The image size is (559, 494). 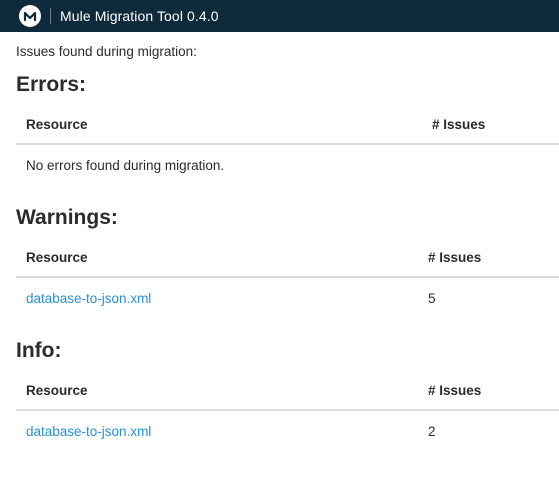 What do you see at coordinates (39, 350) in the screenshot?
I see `info-heading: Info:` at bounding box center [39, 350].